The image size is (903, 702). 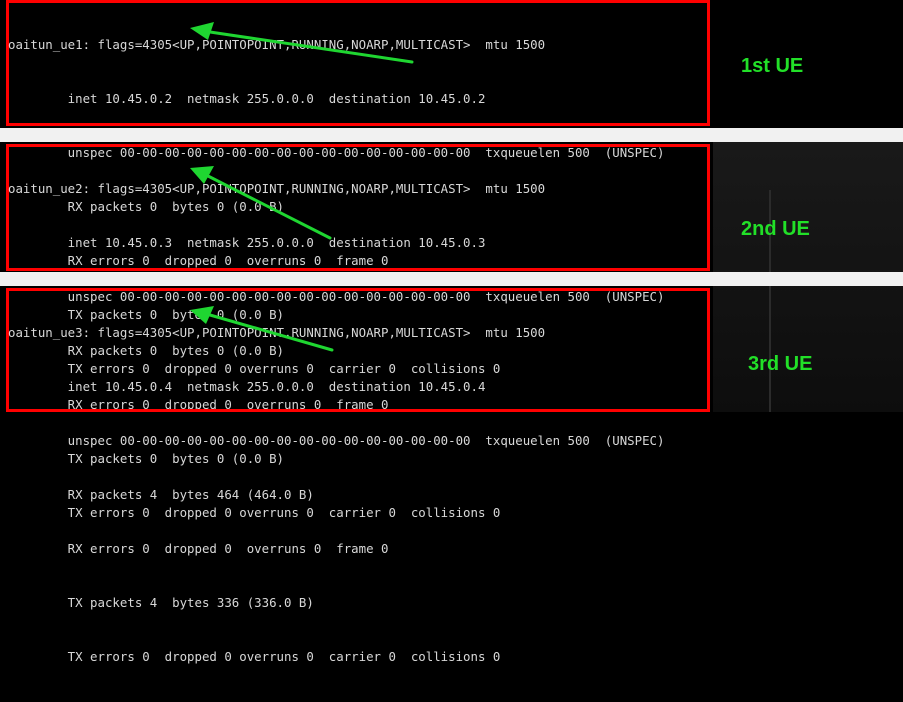 I want to click on terminal-line: TX packets 4 bytes 336 (336.0 B), so click(x=161, y=602).